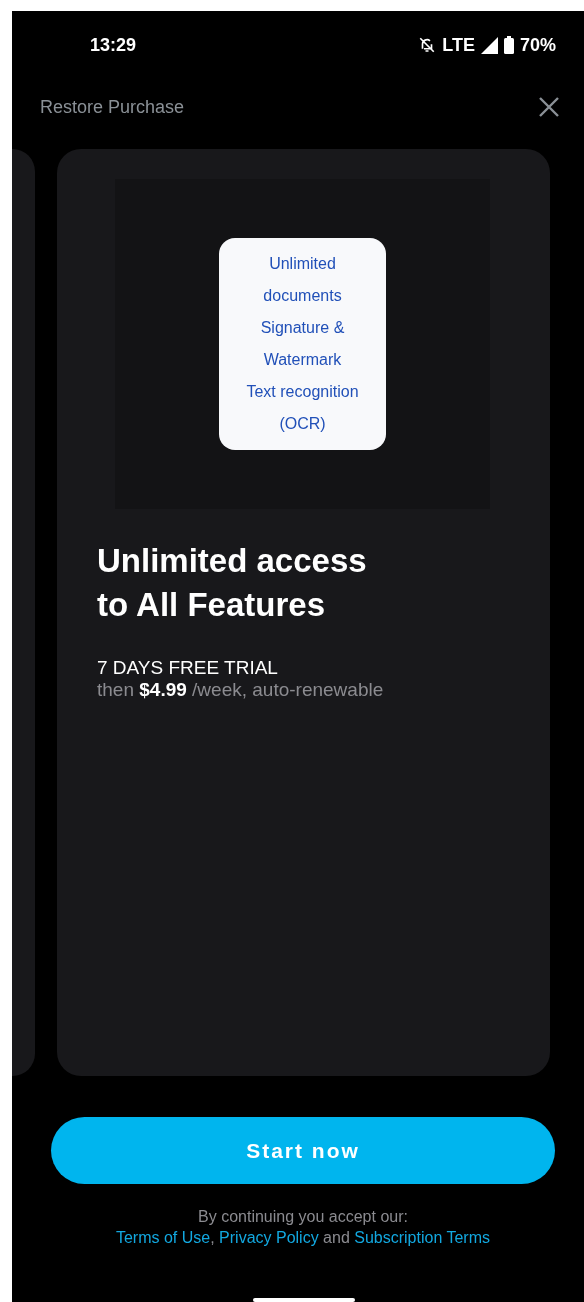 This screenshot has width=584, height=1302. Describe the element at coordinates (303, 1227) in the screenshot. I see `legal-text: By continuing you accept our: Terms of Use, Privacy Policy and Subscription Terms` at that location.